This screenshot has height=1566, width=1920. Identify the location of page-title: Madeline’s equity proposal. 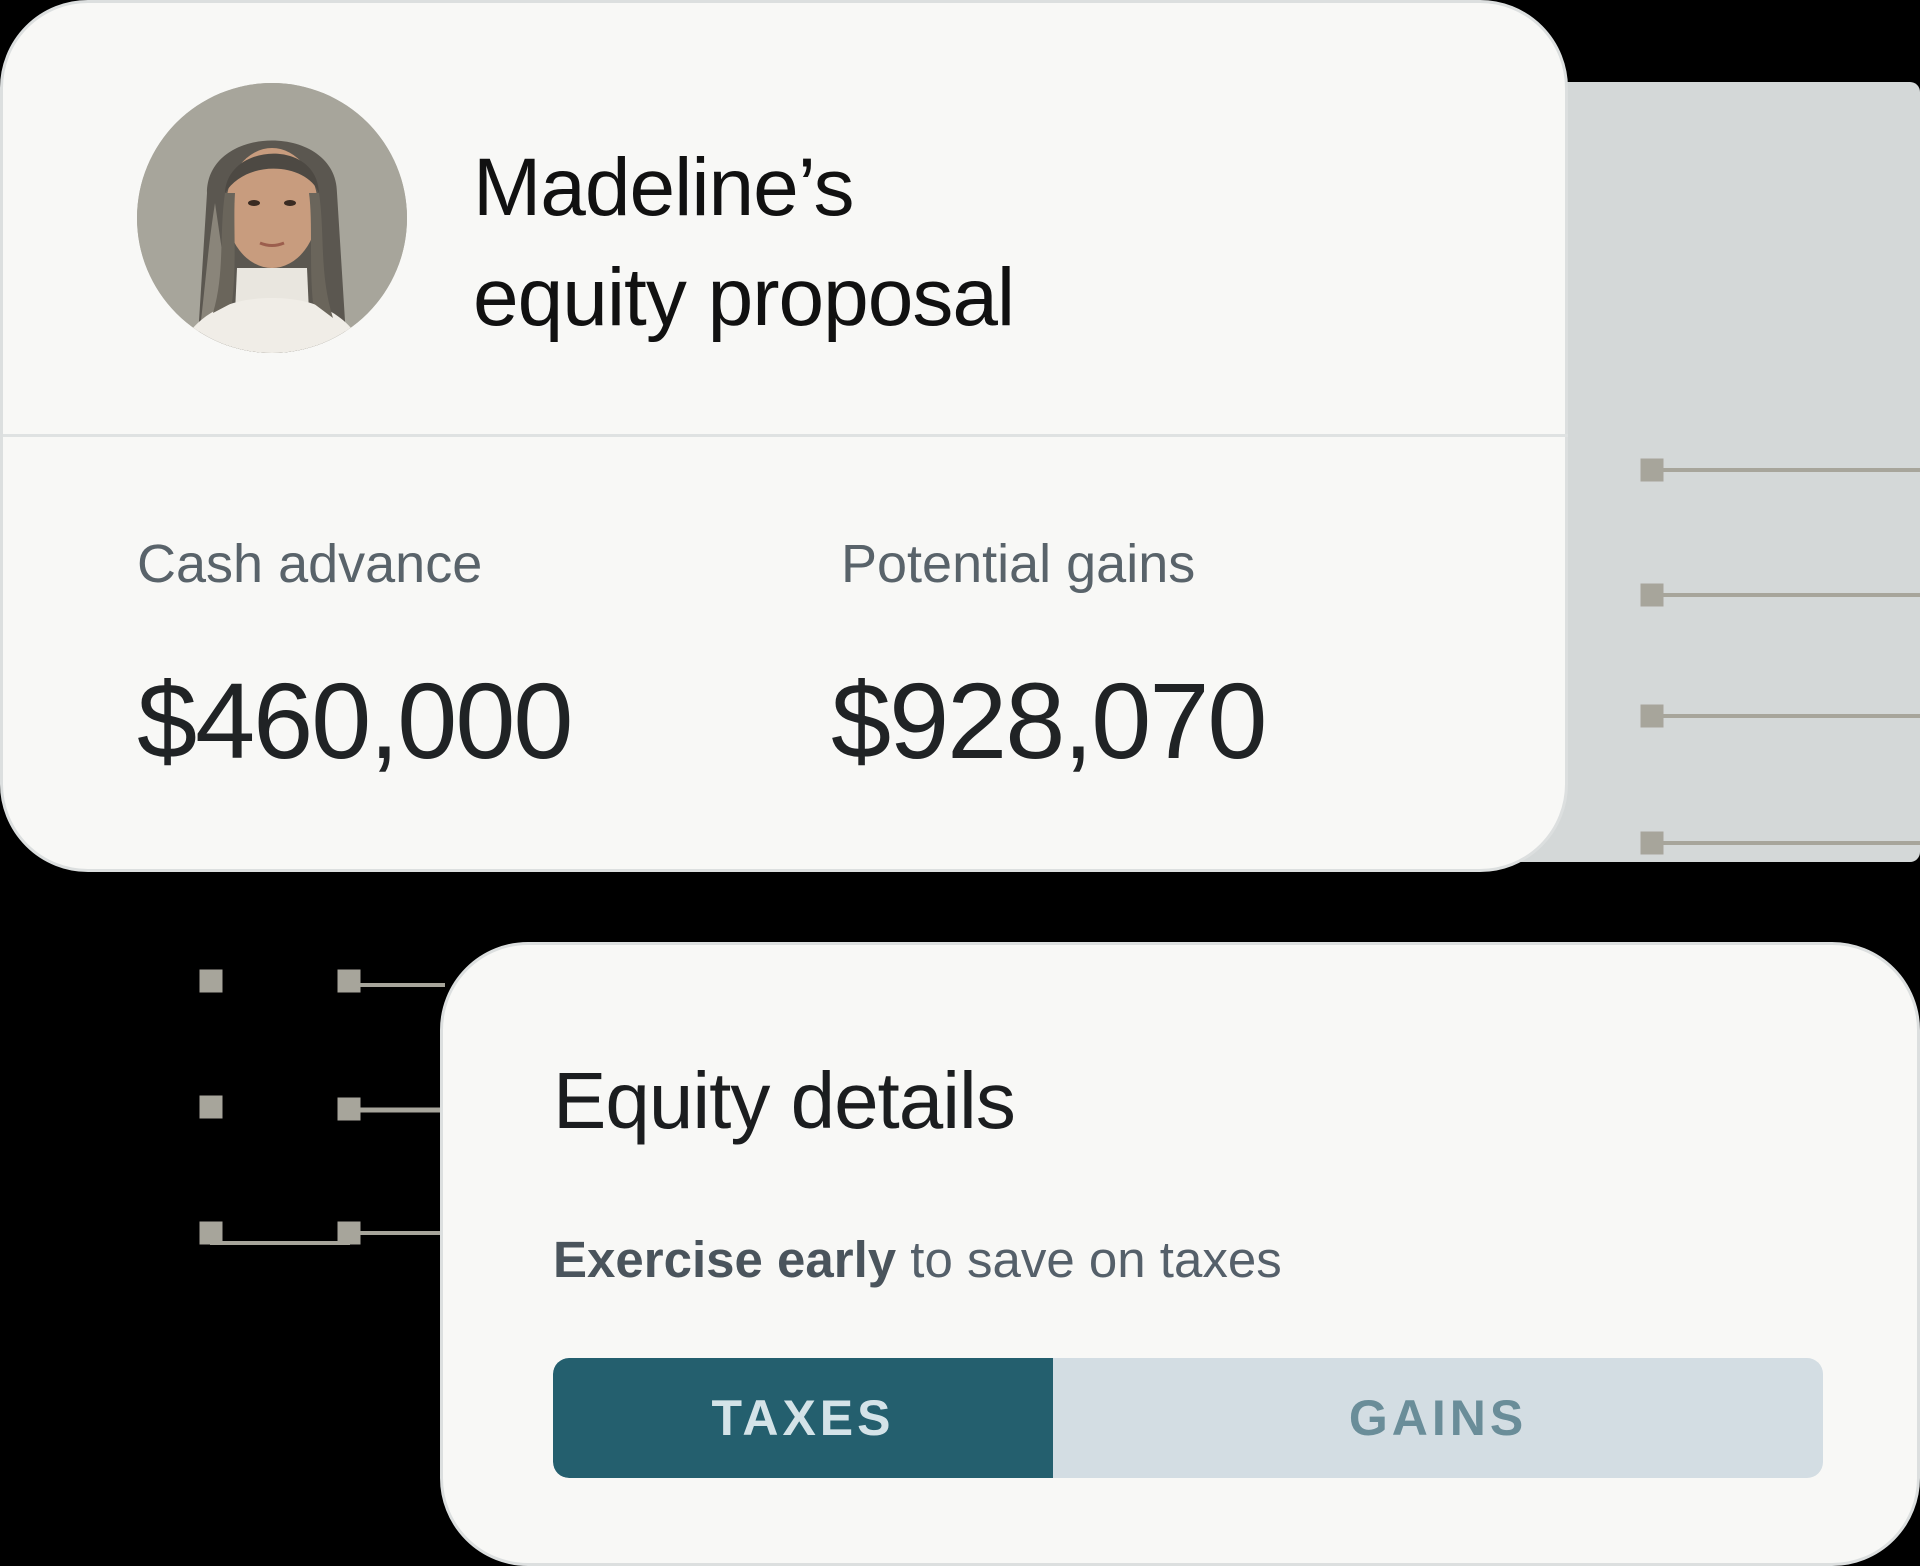
(923, 243).